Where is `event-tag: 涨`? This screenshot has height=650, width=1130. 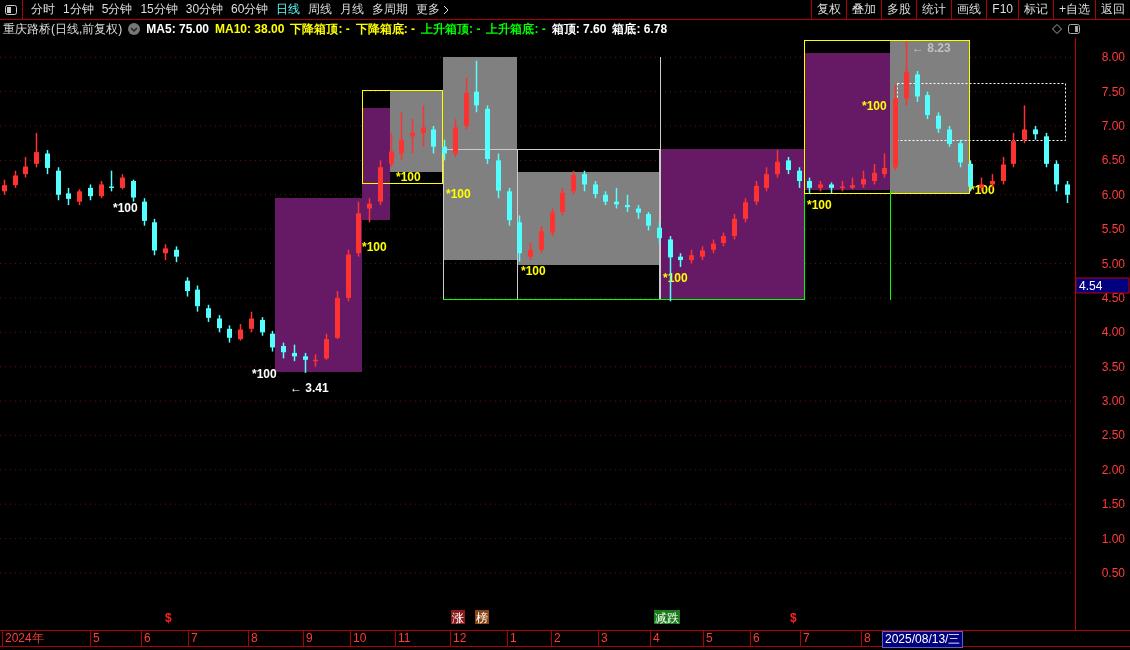 event-tag: 涨 is located at coordinates (458, 617).